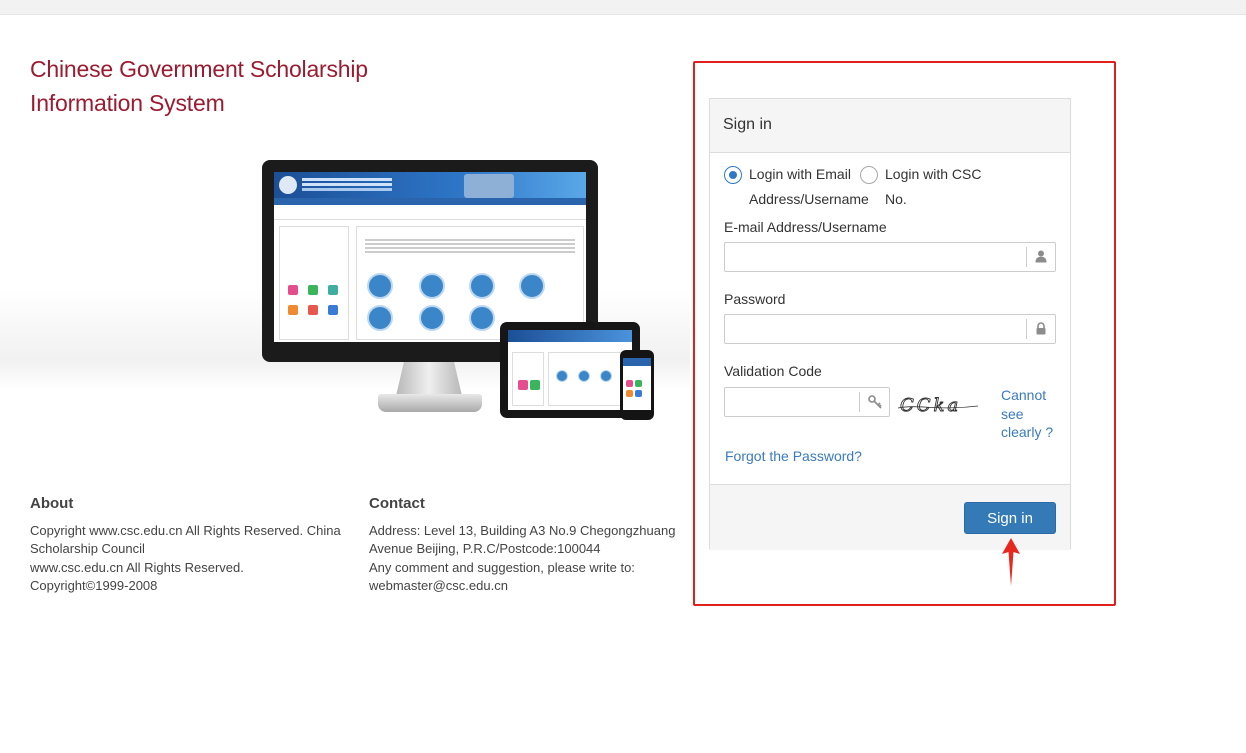  Describe the element at coordinates (869, 175) in the screenshot. I see `radio-unchecked-icon` at that location.